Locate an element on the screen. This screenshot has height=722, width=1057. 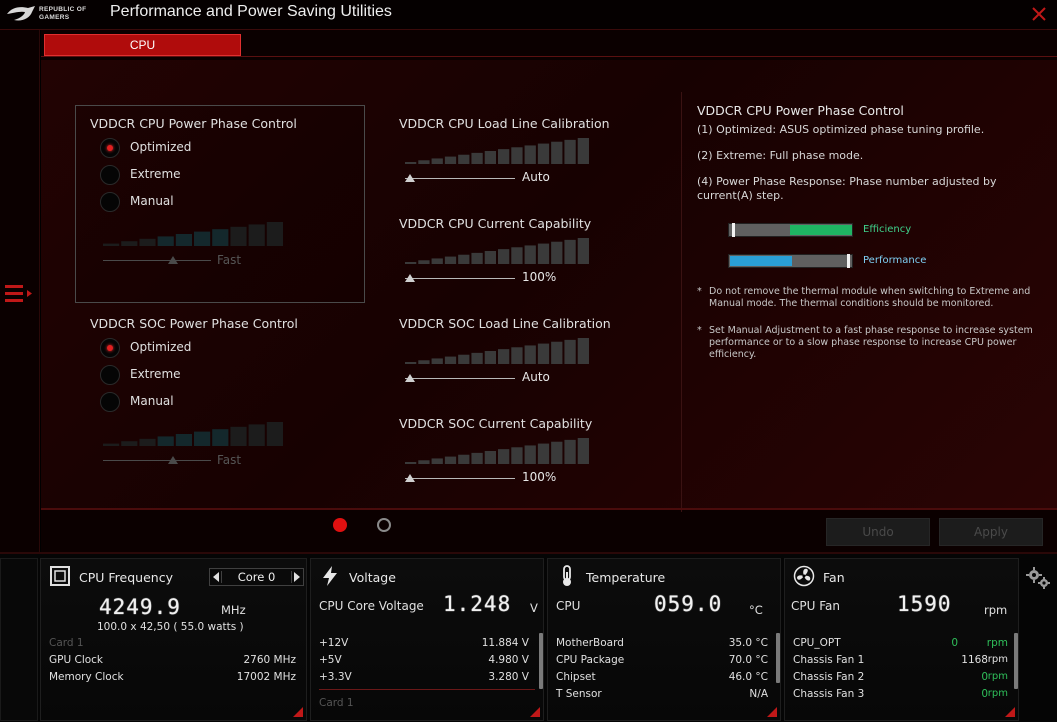
cpu-phase-slider-track is located at coordinates (157, 260).